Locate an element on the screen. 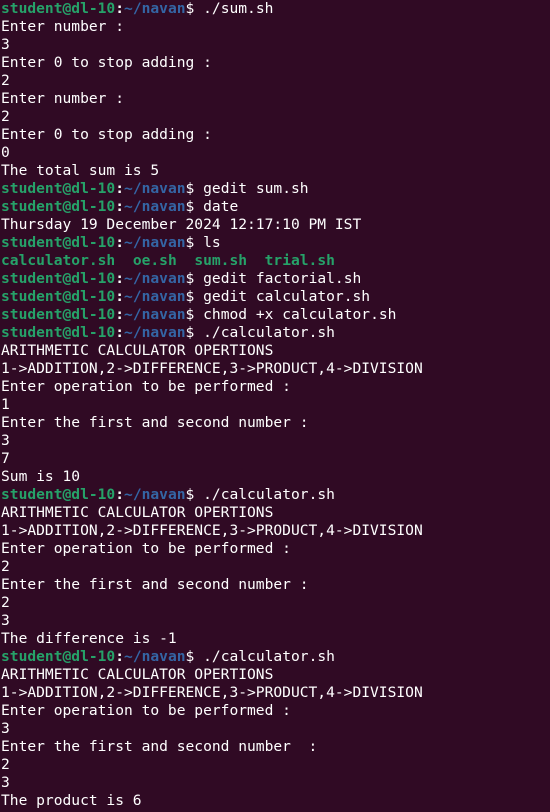  command-text: gedit factorial.sh is located at coordinates (278, 278).